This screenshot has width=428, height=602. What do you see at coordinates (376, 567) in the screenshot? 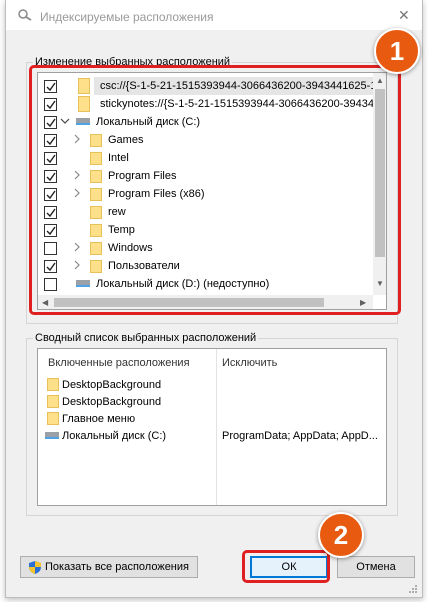
I see `cancel-button: Отмена` at bounding box center [376, 567].